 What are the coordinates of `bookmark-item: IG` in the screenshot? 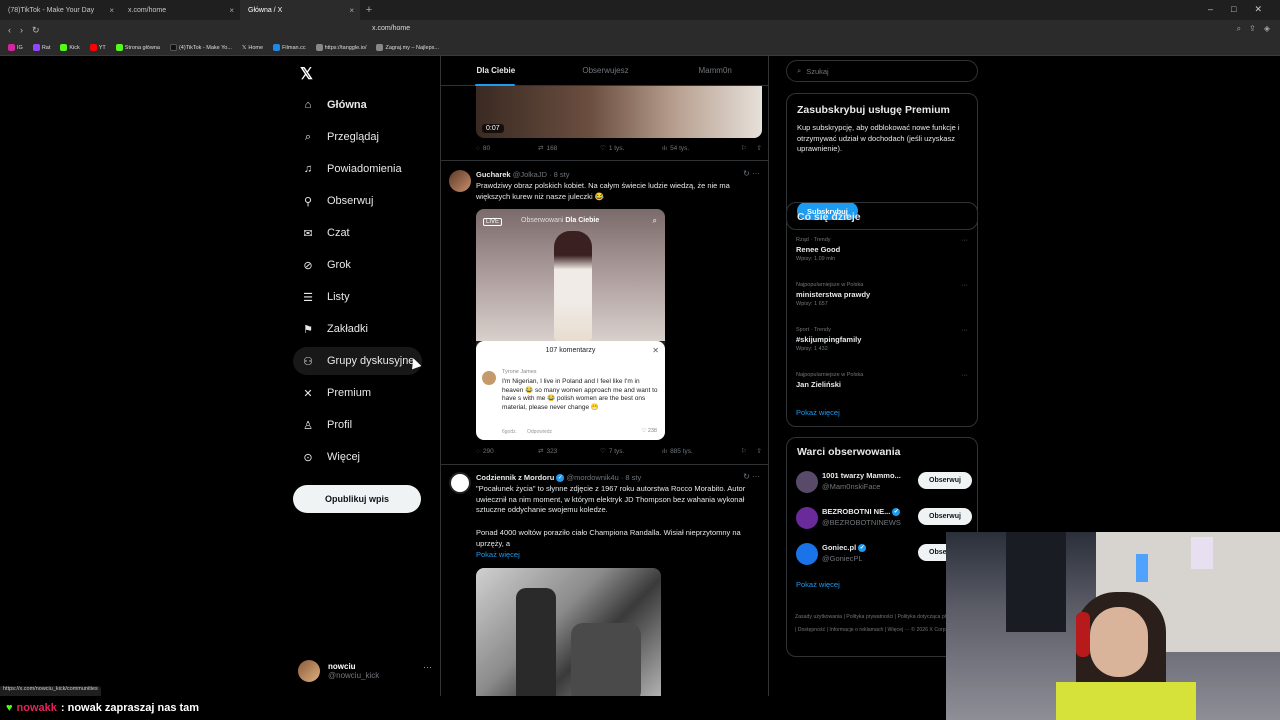 It's located at (15, 47).